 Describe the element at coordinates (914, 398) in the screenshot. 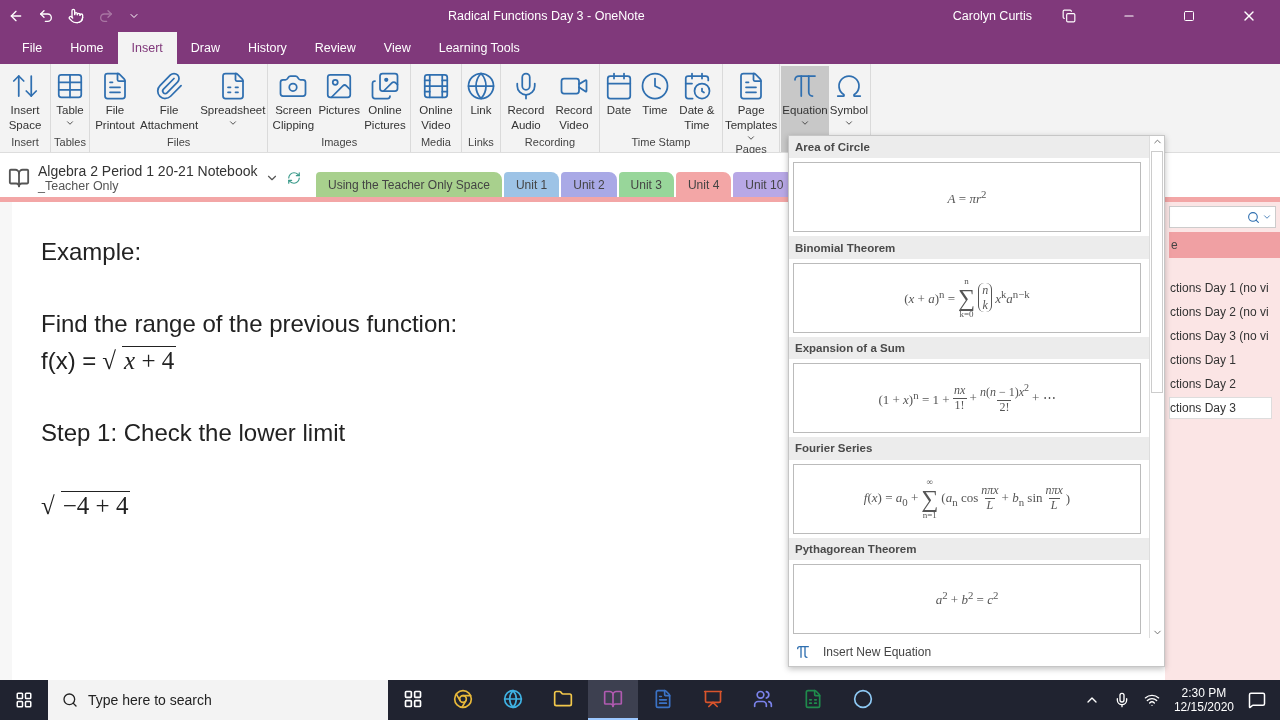

I see `equation-text: (1 + x)$^{n}$ = 1 +` at that location.